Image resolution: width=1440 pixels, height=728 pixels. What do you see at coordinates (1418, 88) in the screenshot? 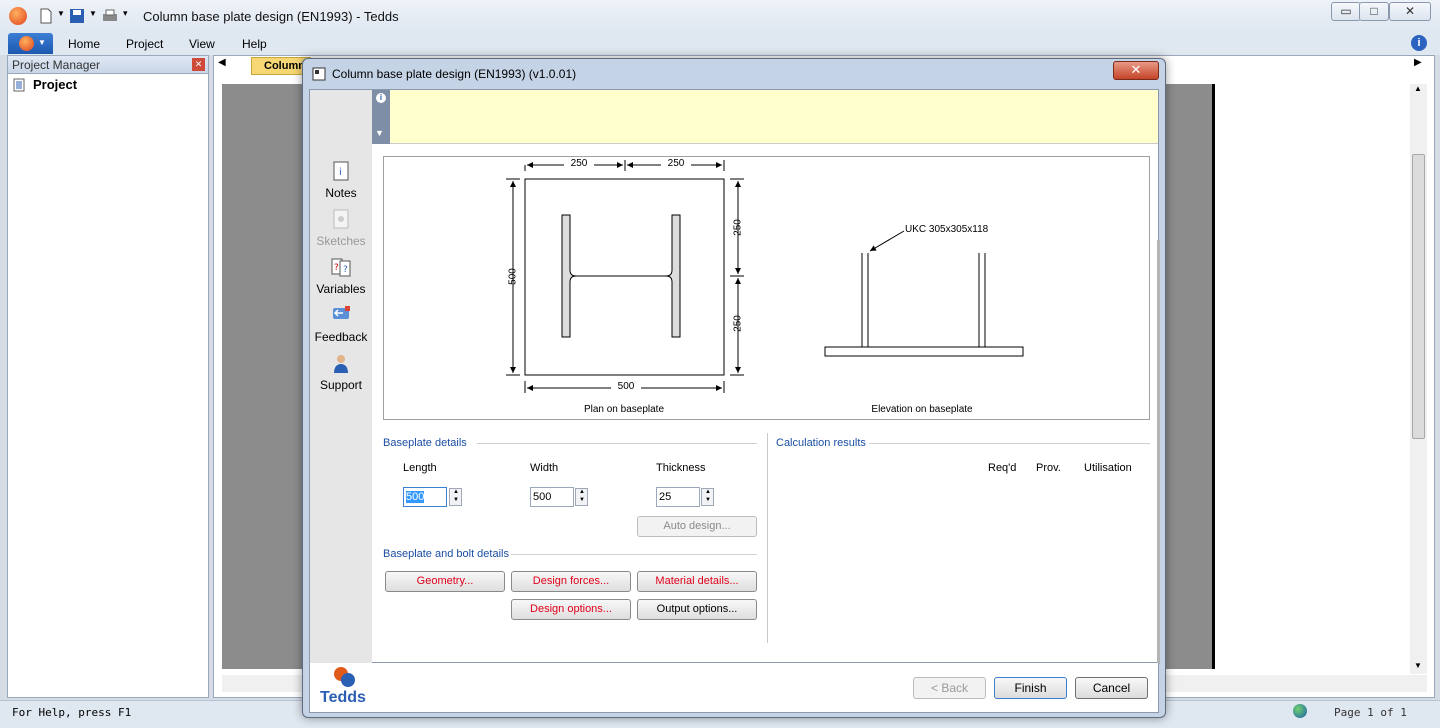
I see `scroll-up-icon: ▲` at bounding box center [1418, 88].